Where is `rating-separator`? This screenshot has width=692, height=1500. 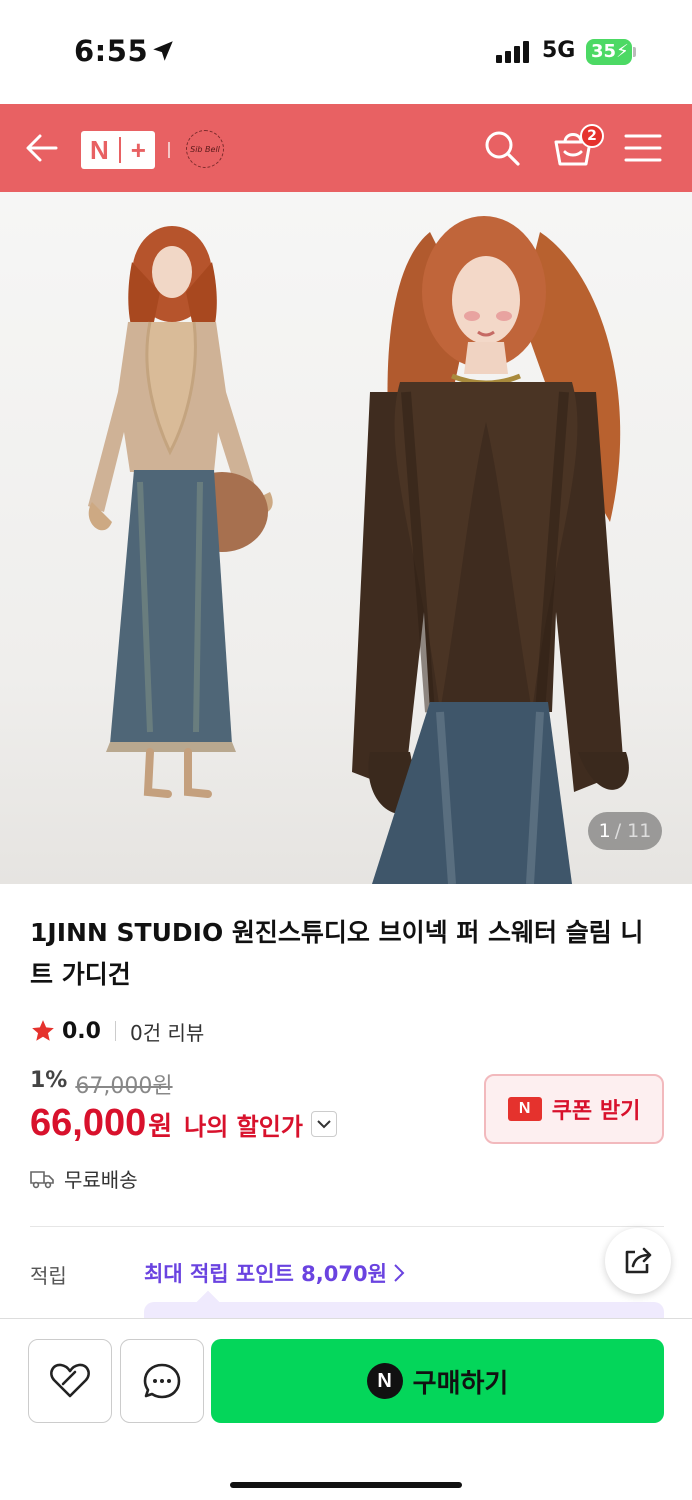
rating-separator is located at coordinates (115, 1031).